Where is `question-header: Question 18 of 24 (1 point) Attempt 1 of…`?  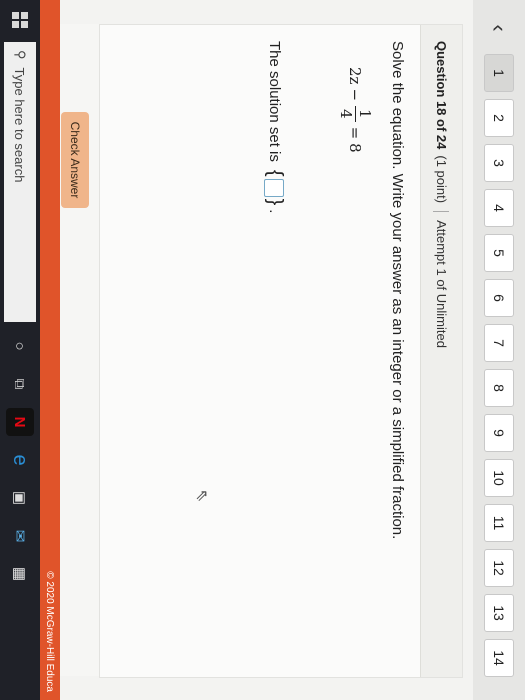 question-header: Question 18 of 24 (1 point) Attempt 1 of… is located at coordinates (441, 351).